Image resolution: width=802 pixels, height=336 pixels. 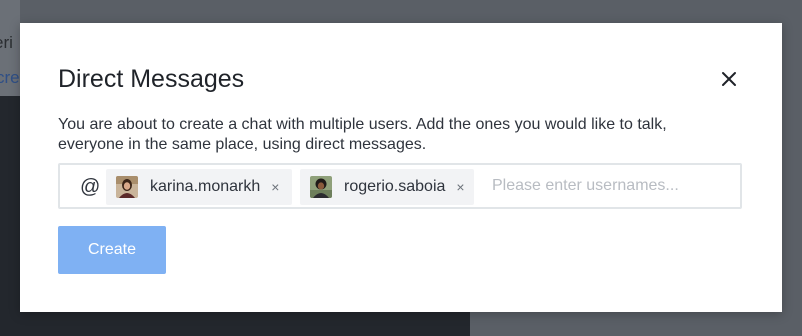 I want to click on background-text: eri, so click(x=6, y=42).